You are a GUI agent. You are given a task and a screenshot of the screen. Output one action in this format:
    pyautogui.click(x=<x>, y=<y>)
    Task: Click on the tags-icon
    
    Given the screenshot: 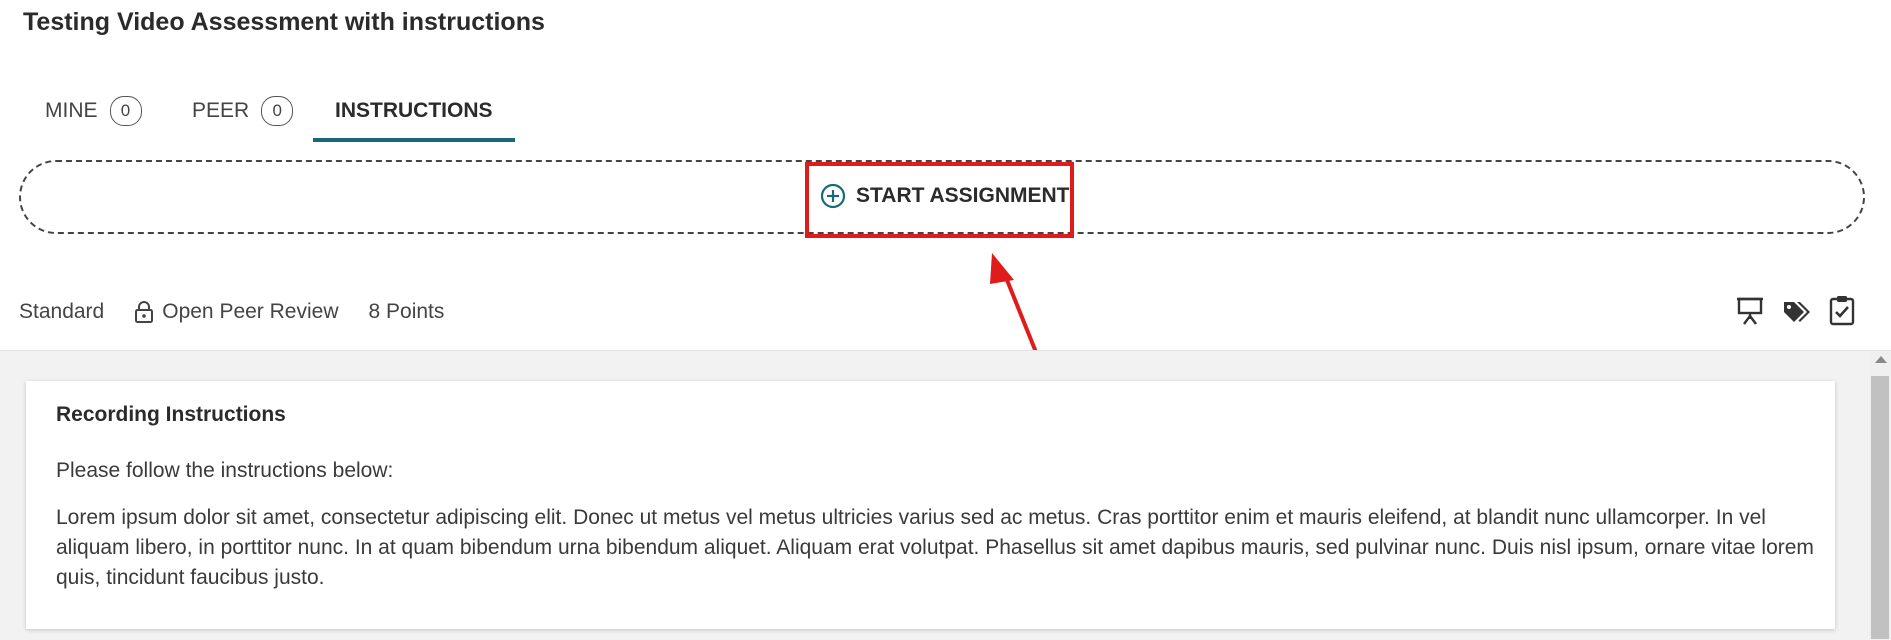 What is the action you would take?
    pyautogui.click(x=1796, y=310)
    